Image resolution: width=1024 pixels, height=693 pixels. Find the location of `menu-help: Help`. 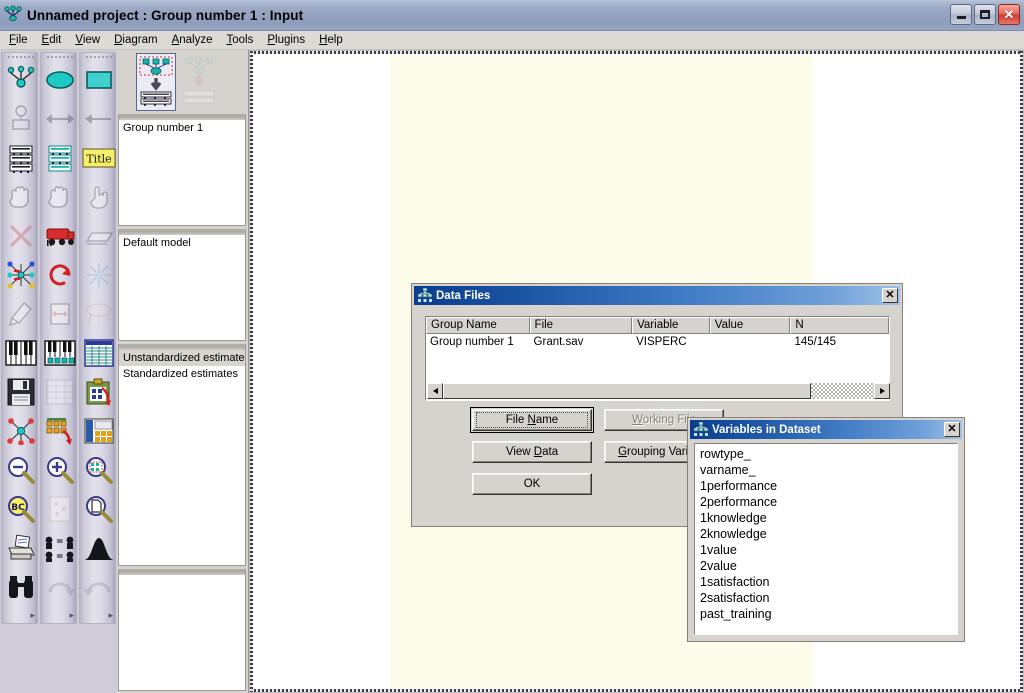

menu-help: Help is located at coordinates (331, 40).